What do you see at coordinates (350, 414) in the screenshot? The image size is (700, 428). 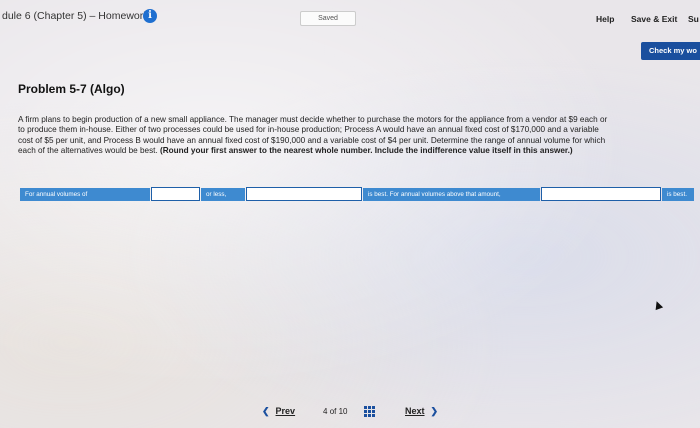 I see `pagination-bar: ❮ Prev 4 of 10 Next ❯` at bounding box center [350, 414].